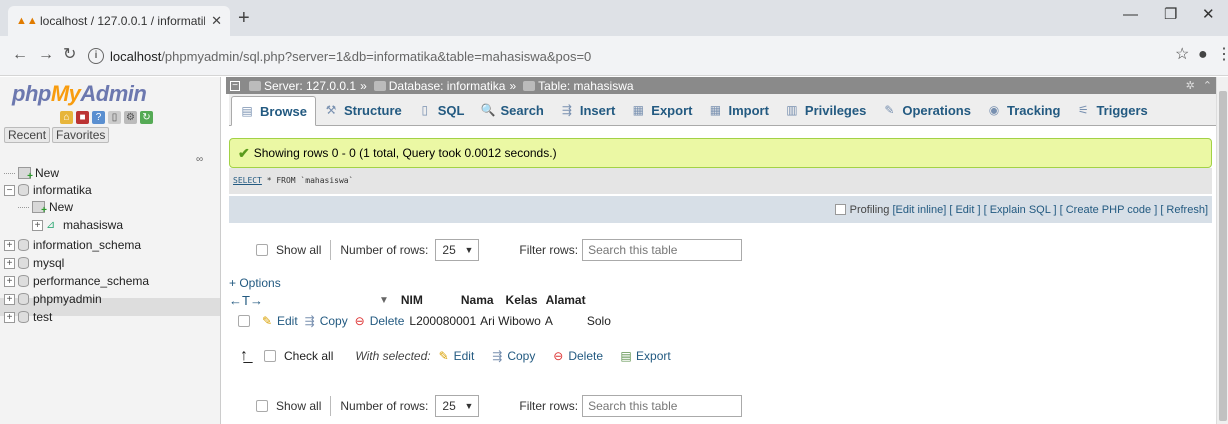 The image size is (1228, 424). I want to click on star-icon: ☆, so click(1182, 55).